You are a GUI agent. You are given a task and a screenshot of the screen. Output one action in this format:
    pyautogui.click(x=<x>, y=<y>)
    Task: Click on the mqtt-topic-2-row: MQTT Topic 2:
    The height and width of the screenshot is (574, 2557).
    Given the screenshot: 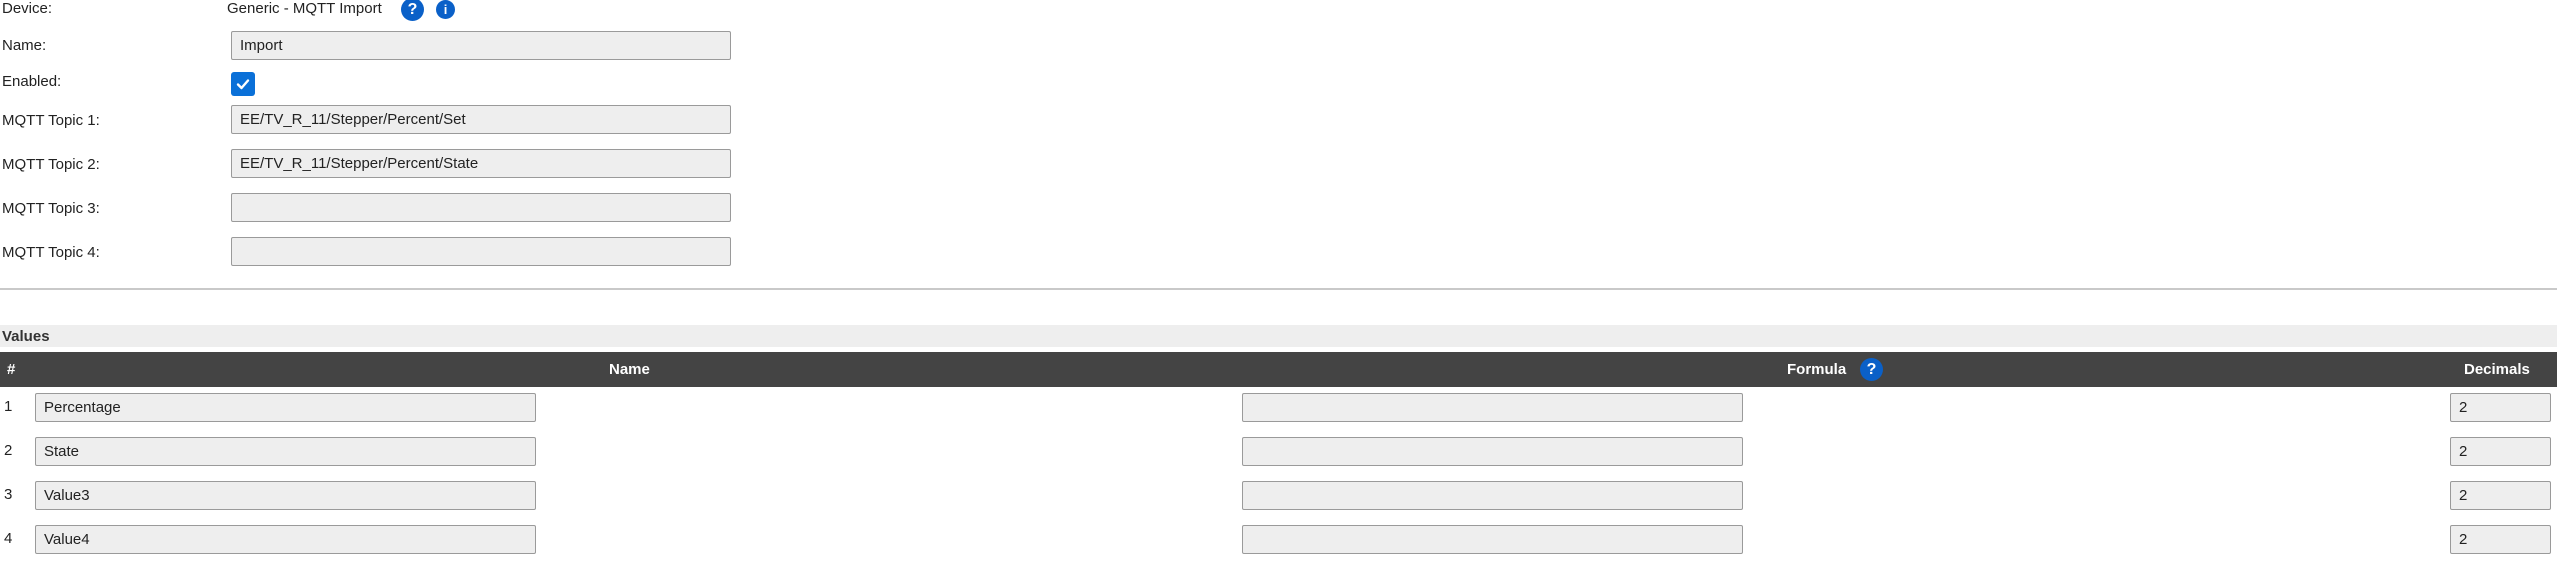 What is the action you would take?
    pyautogui.click(x=1278, y=164)
    